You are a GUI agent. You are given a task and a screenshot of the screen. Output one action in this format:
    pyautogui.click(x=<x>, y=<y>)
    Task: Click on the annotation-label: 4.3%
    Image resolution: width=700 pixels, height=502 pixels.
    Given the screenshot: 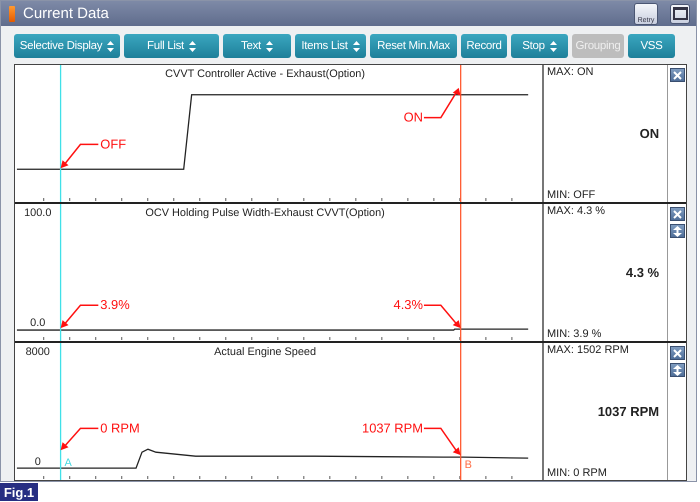 What is the action you would take?
    pyautogui.click(x=408, y=304)
    